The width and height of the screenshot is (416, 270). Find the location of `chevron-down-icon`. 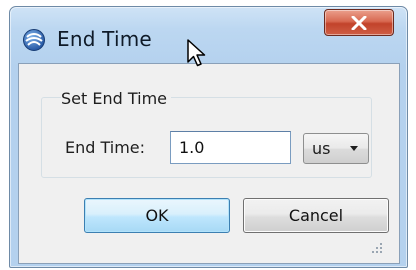

chevron-down-icon is located at coordinates (354, 148).